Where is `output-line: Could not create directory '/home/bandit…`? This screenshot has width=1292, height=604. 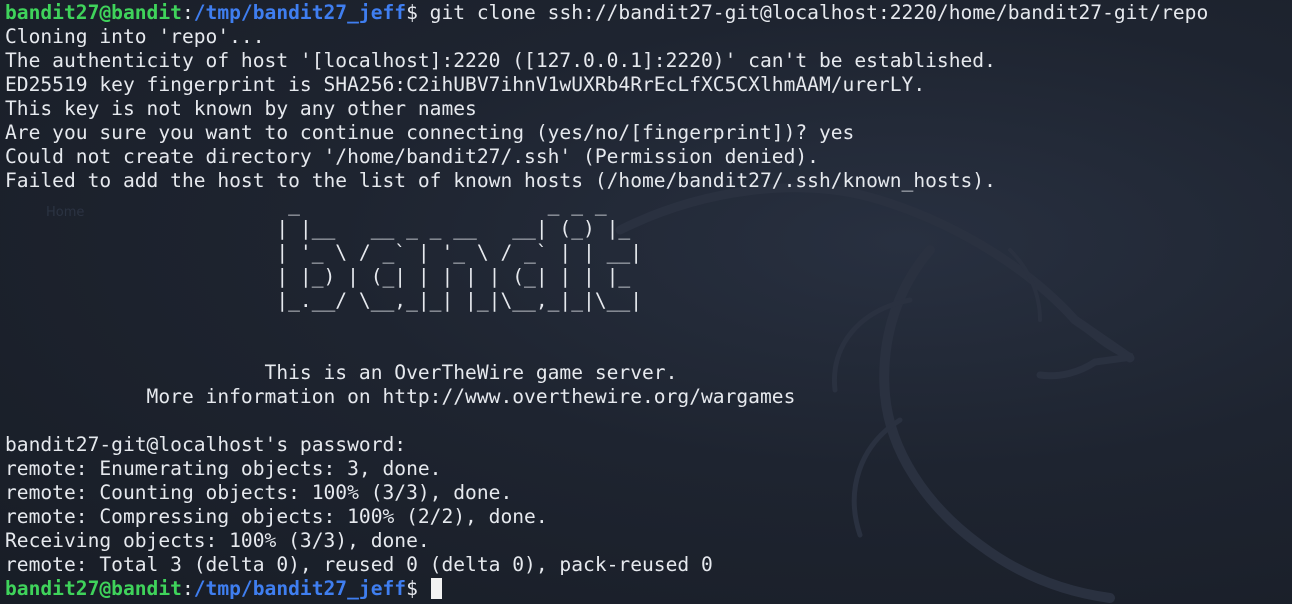
output-line: Could not create directory '/home/bandit… is located at coordinates (412, 156).